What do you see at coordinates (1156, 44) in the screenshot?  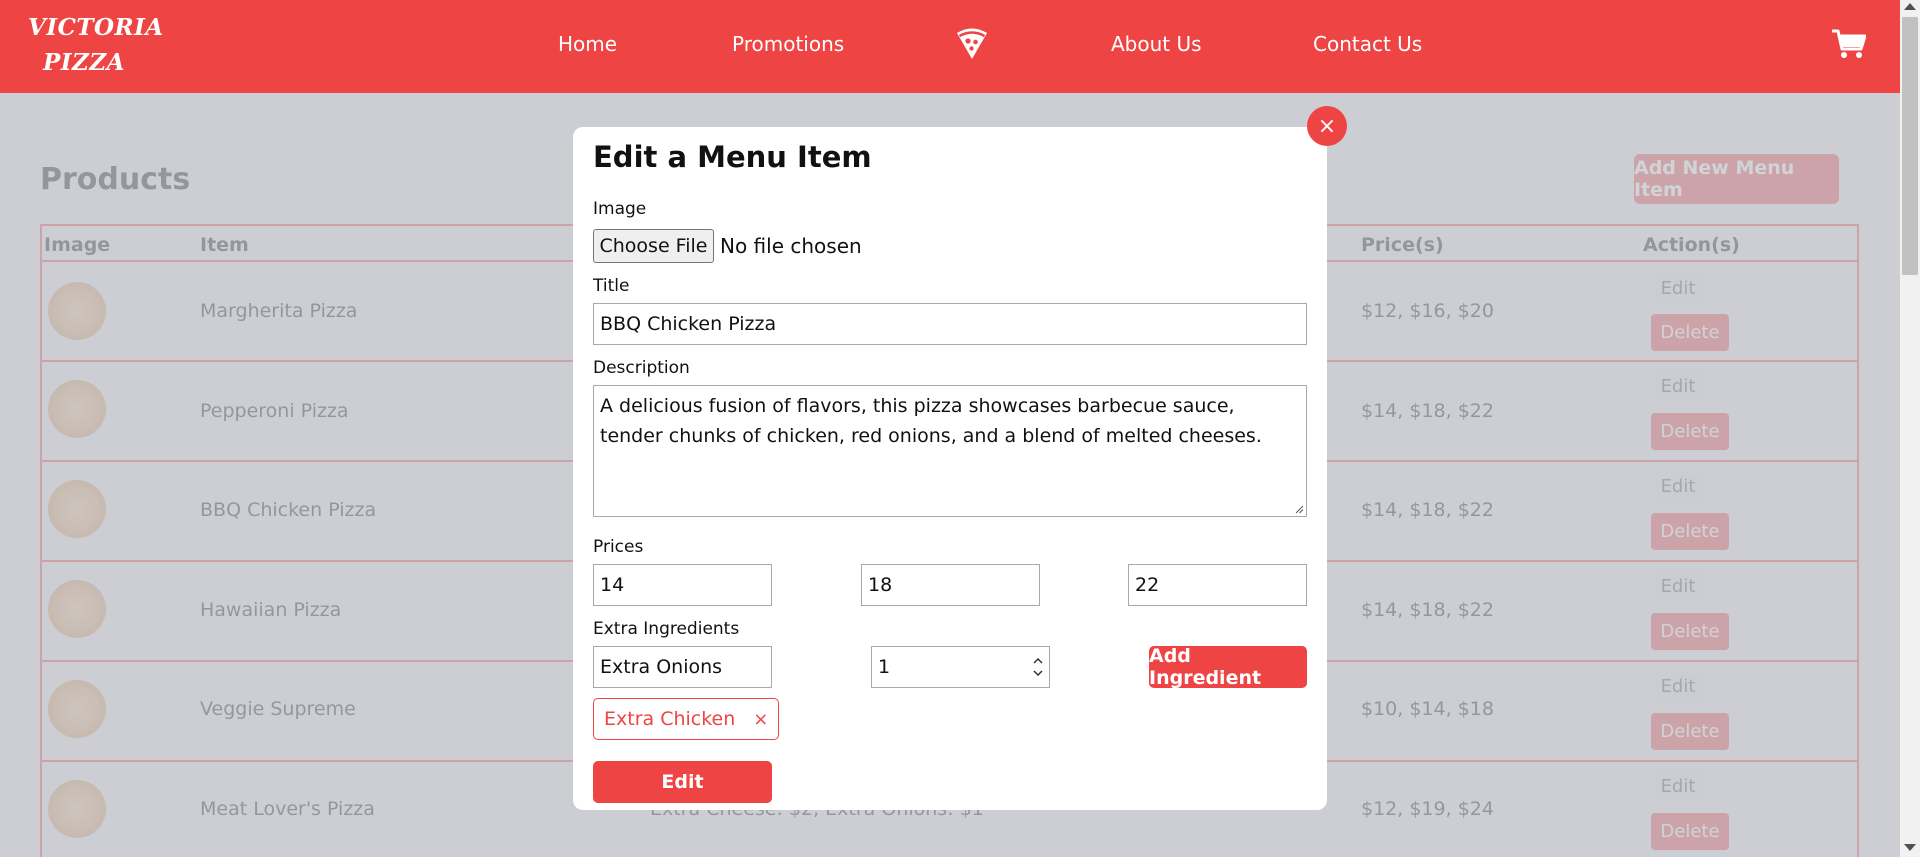 I see `nav-link-about-us: About Us` at bounding box center [1156, 44].